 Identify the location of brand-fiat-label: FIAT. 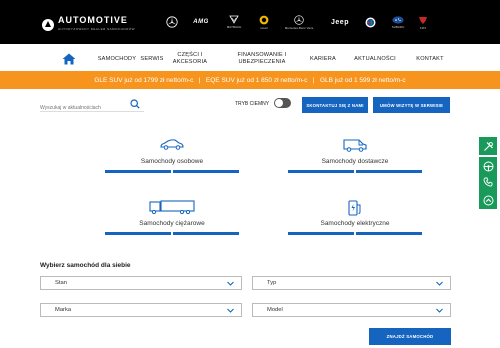
(423, 27).